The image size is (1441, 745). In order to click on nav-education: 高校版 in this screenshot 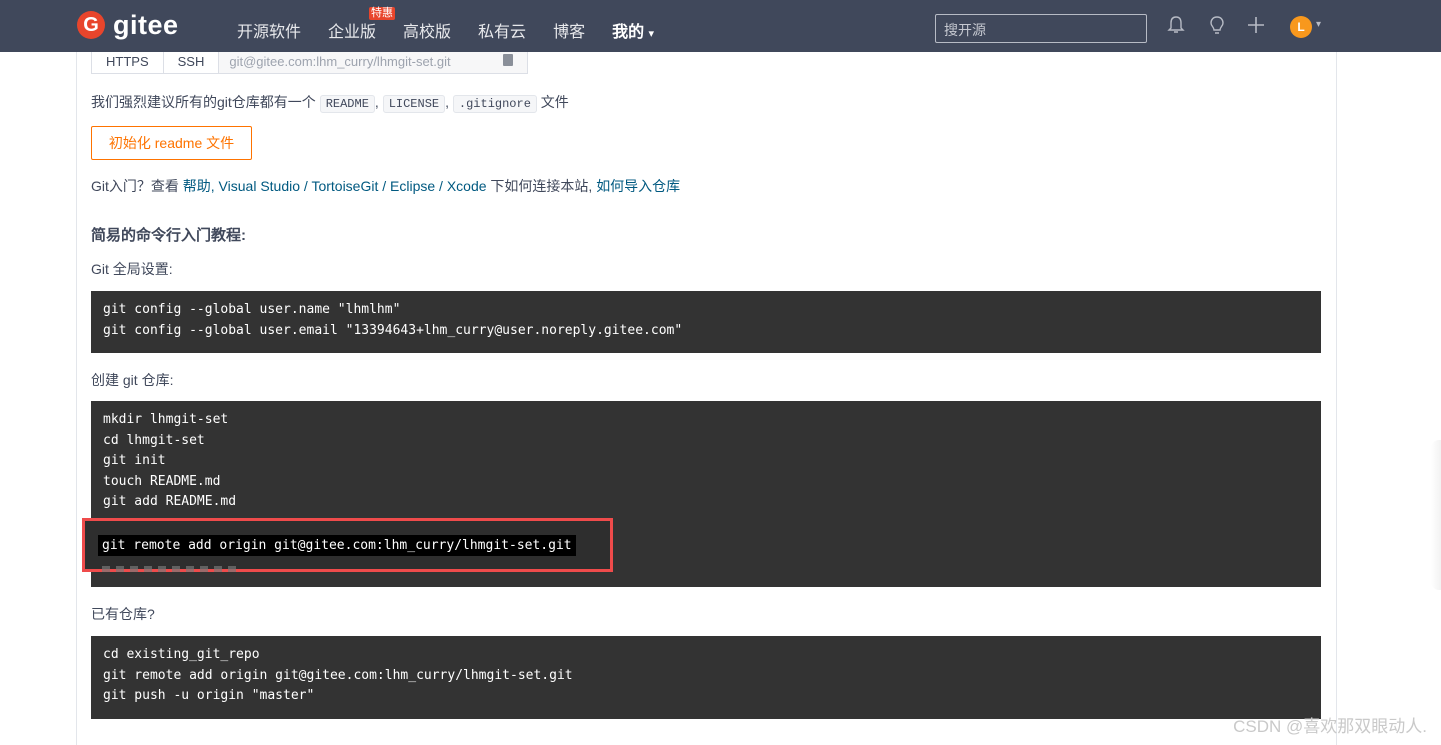, I will do `click(427, 30)`.